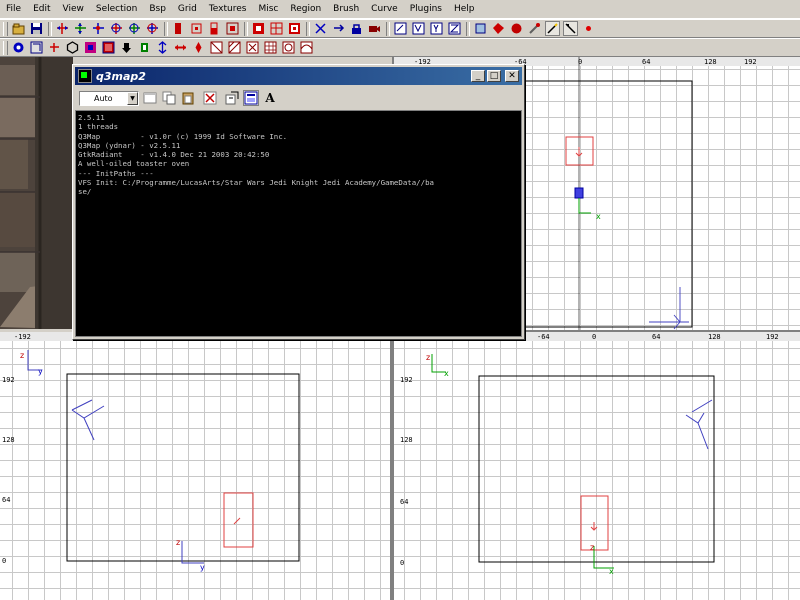 The image size is (800, 600). What do you see at coordinates (198, 47) in the screenshot?
I see `bevel-icon` at bounding box center [198, 47].